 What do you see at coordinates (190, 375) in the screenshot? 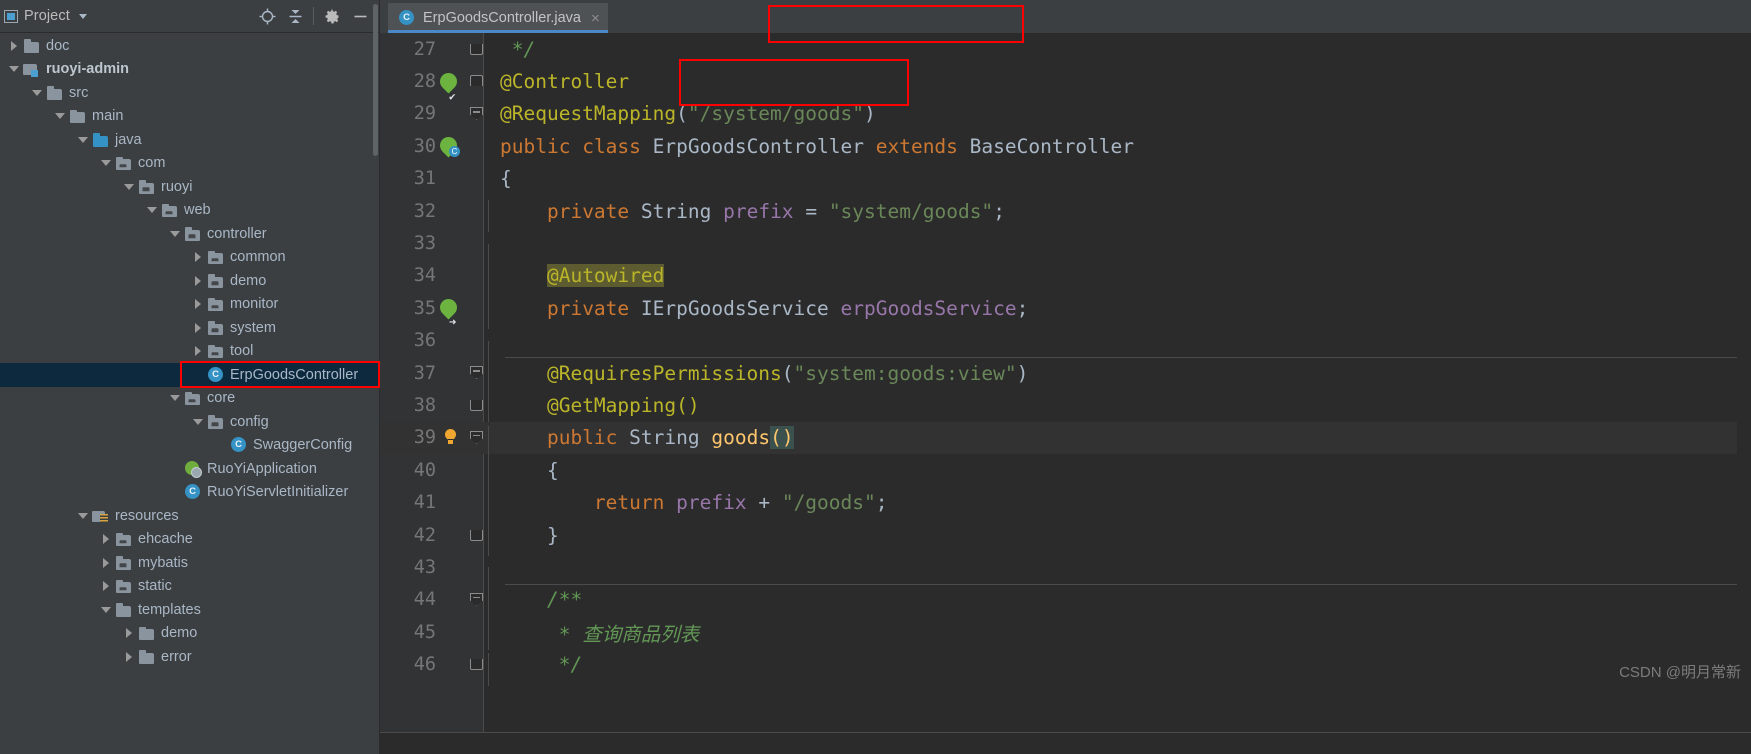
I see `tree-item-selected: ErpGoodsController` at bounding box center [190, 375].